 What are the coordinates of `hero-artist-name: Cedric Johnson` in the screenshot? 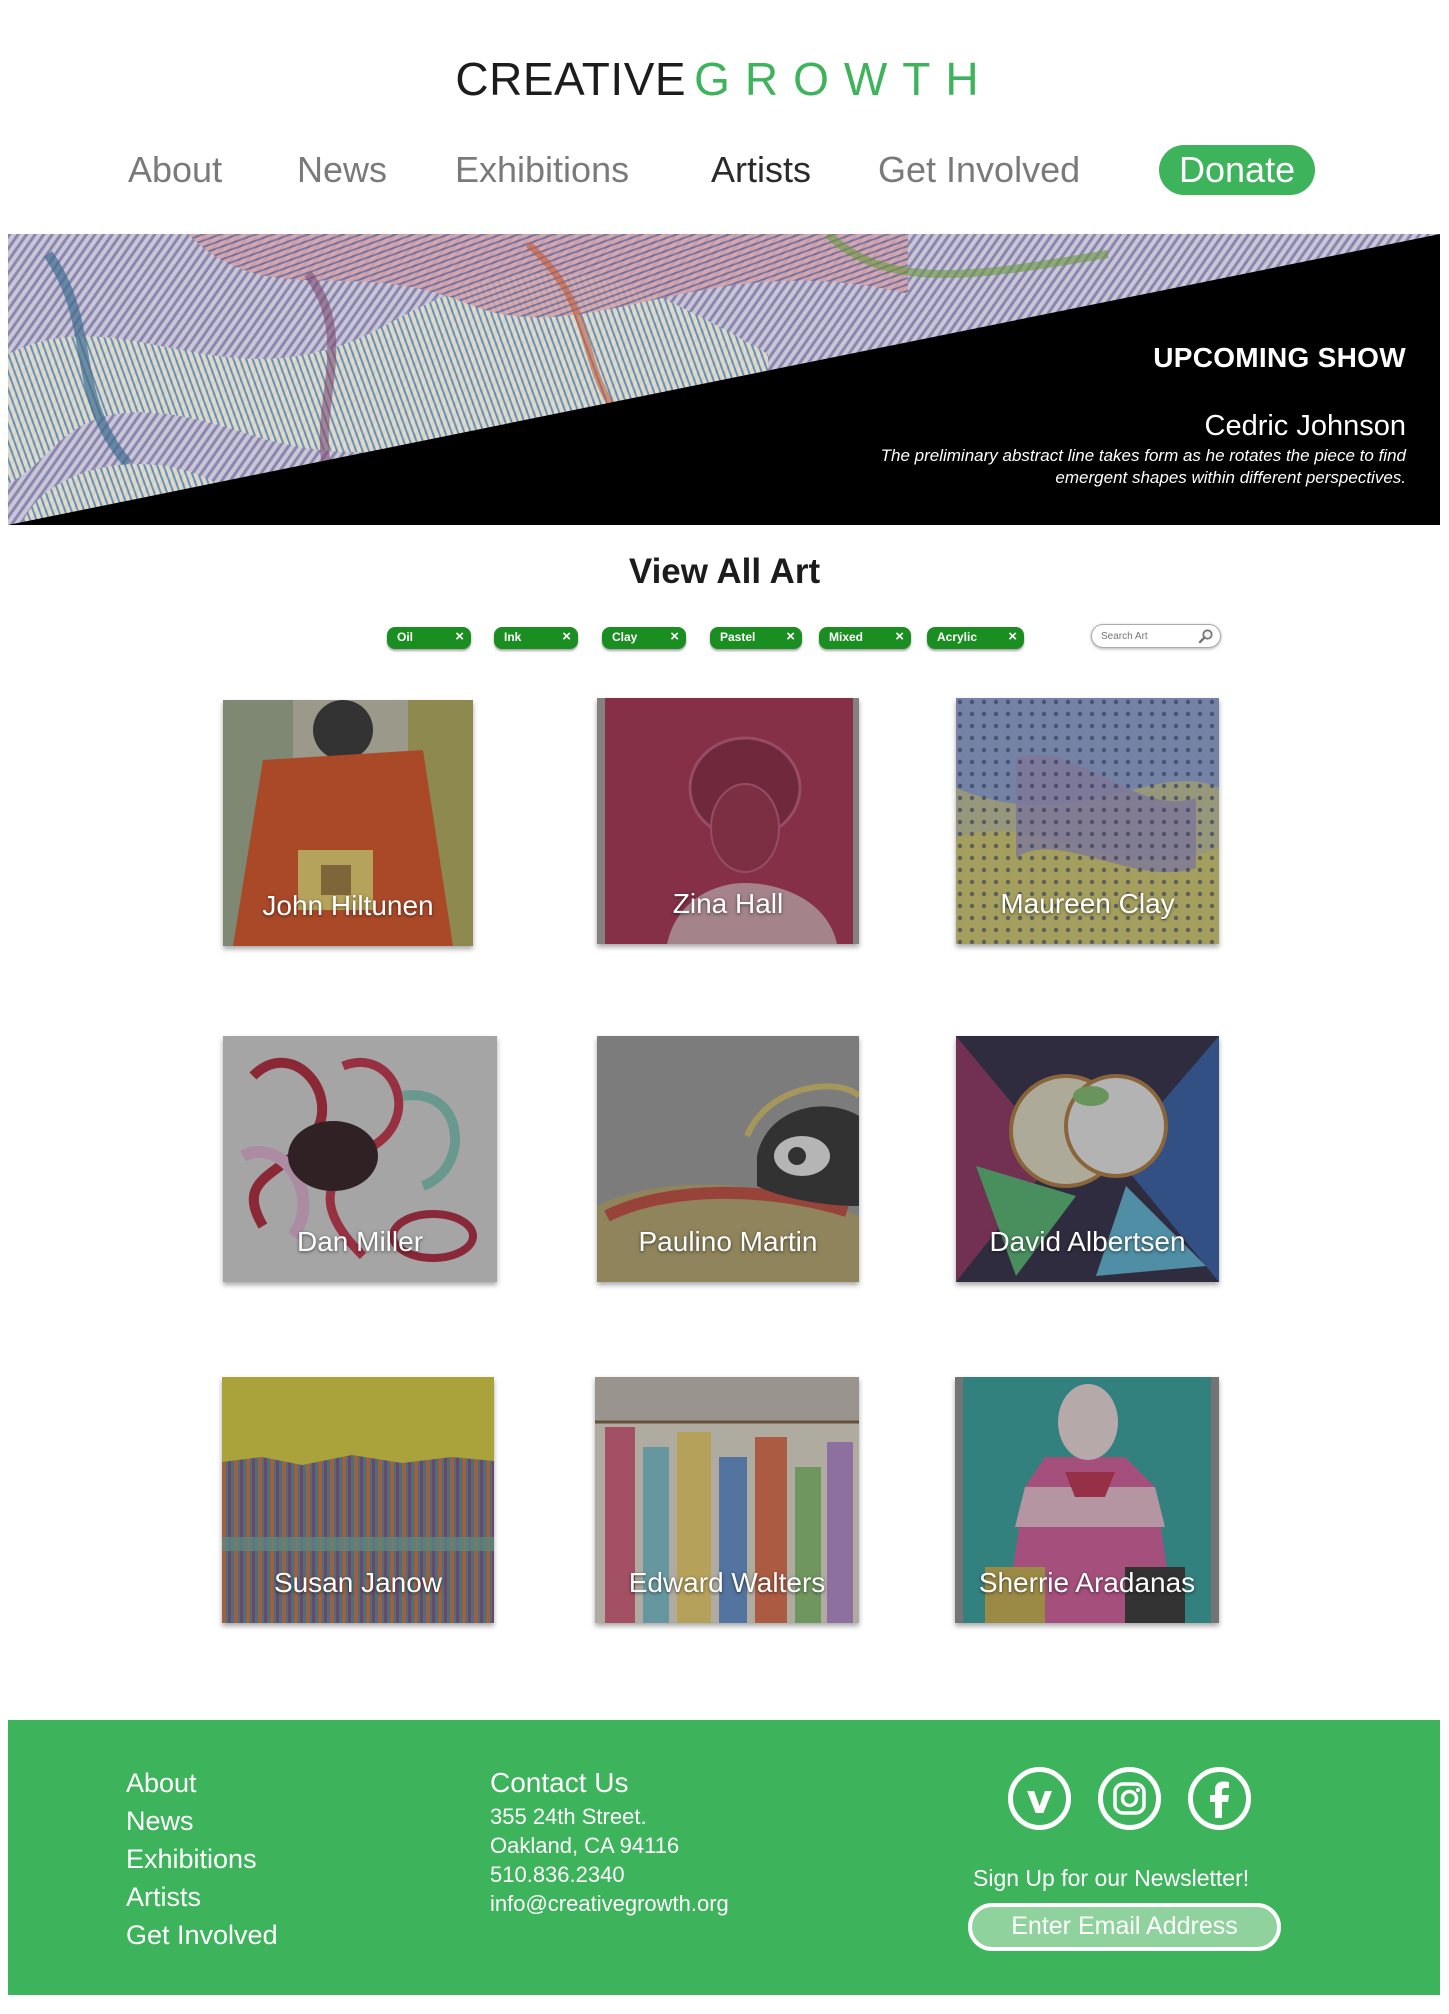 It's located at (1126, 426).